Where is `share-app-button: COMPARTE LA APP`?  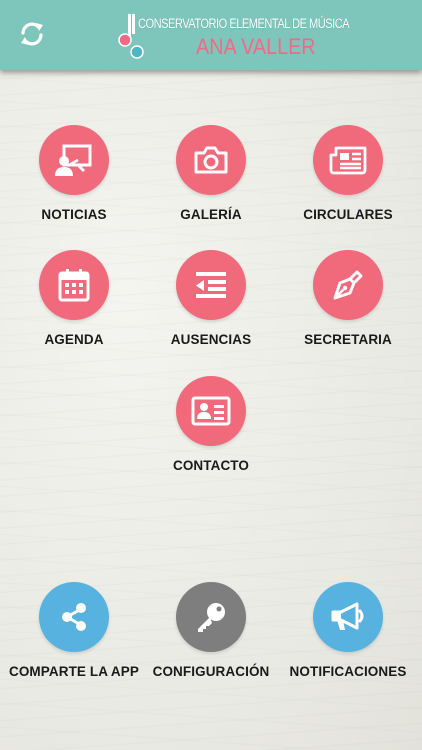
share-app-button: COMPARTE LA APP is located at coordinates (74, 641).